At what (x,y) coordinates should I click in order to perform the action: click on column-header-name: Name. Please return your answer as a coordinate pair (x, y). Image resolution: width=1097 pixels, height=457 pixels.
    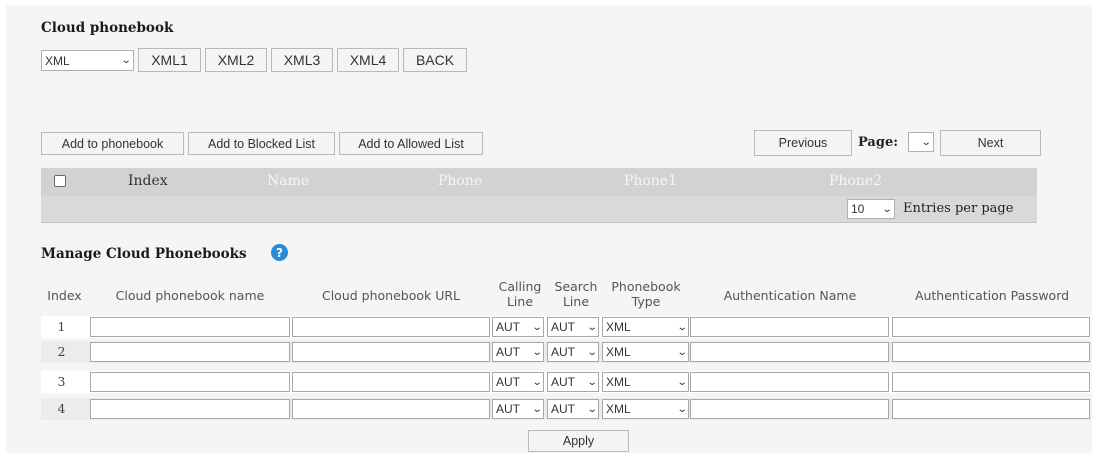
    Looking at the image, I should click on (288, 181).